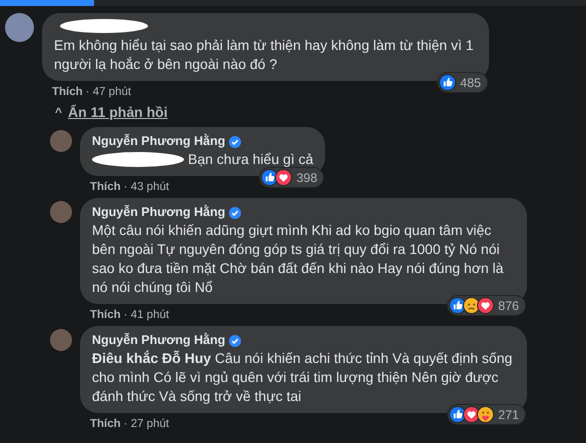 The image size is (586, 443). Describe the element at coordinates (303, 377) in the screenshot. I see `comment-text: Điêu khắc Đỗ Huy Câu nói khiến achi thức tỉnh Và quyết định sống cho mình Có lẽ vì ngủ quên với trái tim lượng thiện Nên giờ được đánh thức Và sống trở về thực tai` at that location.